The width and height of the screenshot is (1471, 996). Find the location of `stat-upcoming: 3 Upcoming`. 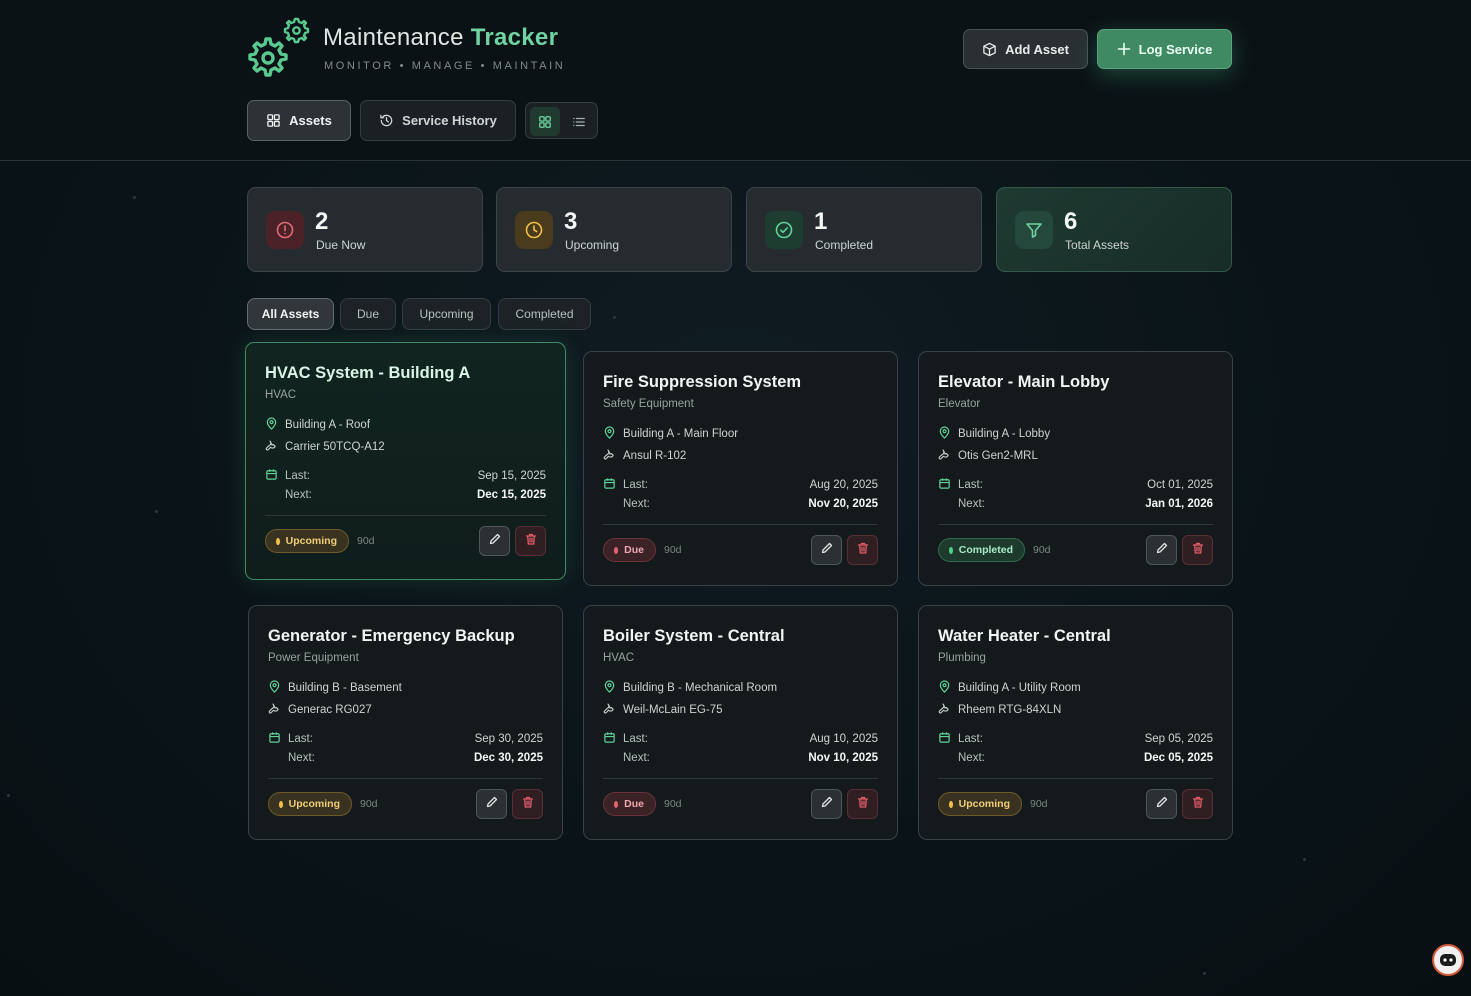

stat-upcoming: 3 Upcoming is located at coordinates (614, 229).